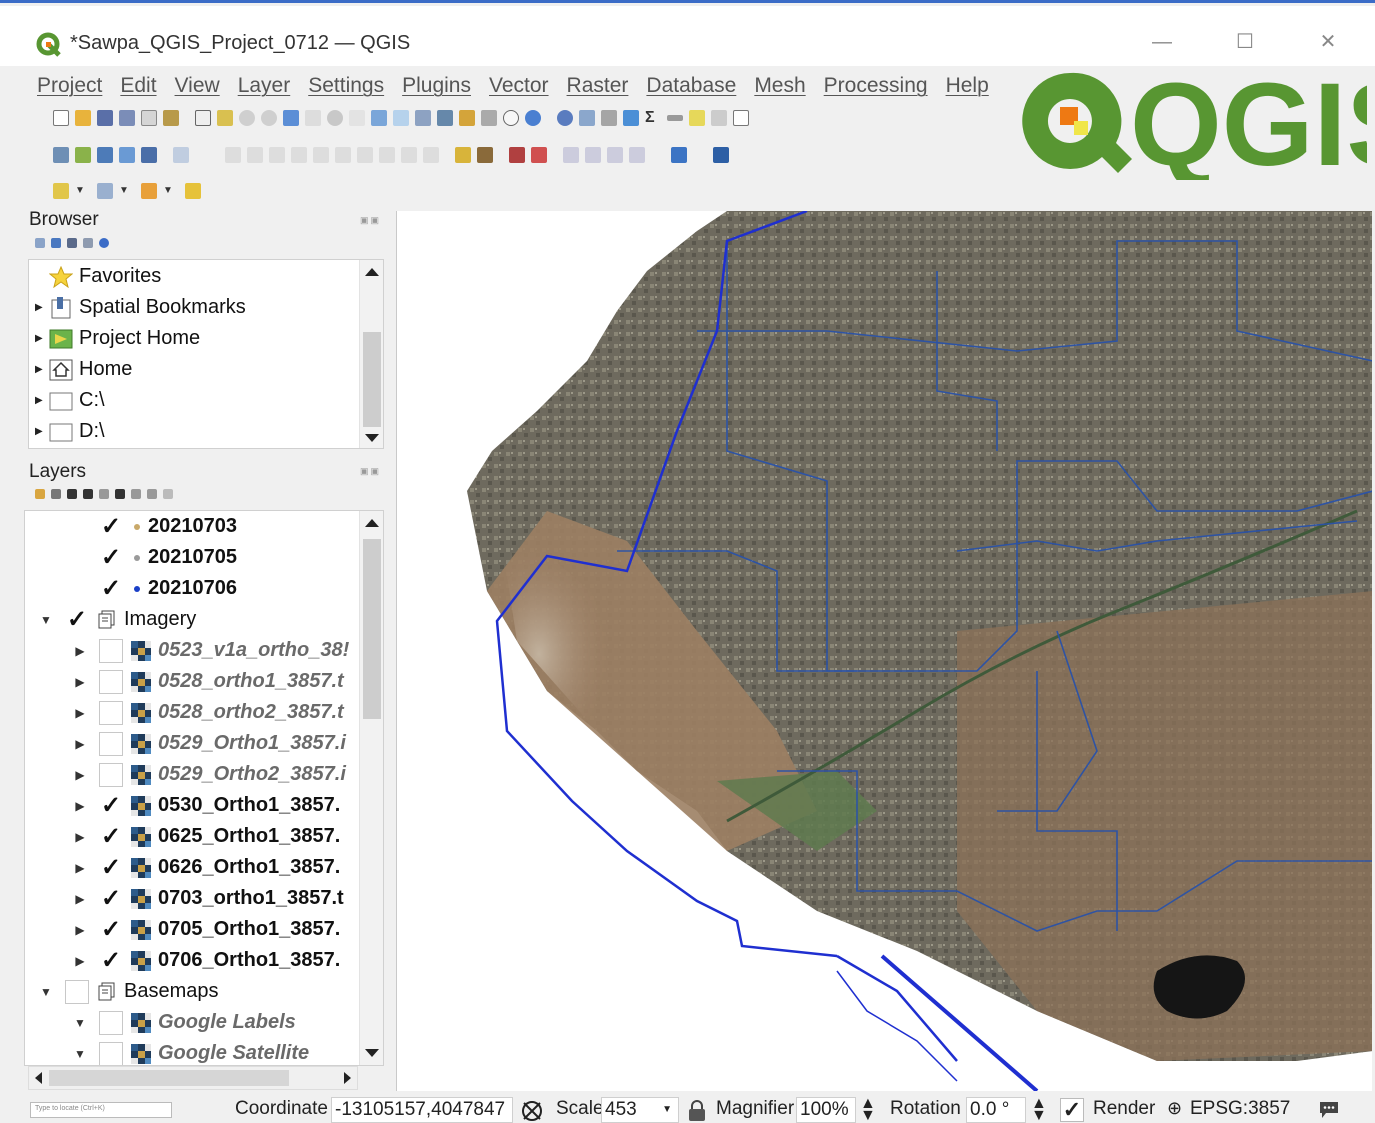 This screenshot has width=1375, height=1123. Describe the element at coordinates (120, 494) in the screenshot. I see `dropdown-arrow-icon` at that location.